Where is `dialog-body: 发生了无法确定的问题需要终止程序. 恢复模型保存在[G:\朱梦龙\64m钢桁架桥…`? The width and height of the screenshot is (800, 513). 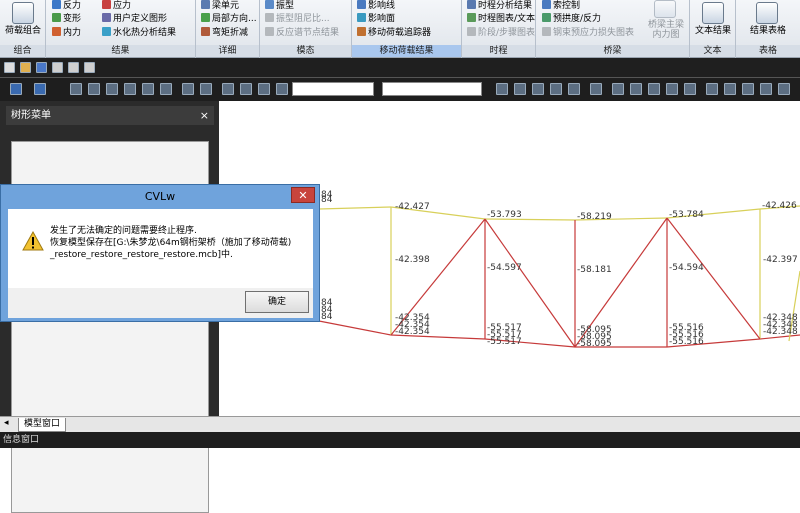 dialog-body: 发生了无法确定的问题需要终止程序. 恢复模型保存在[G:\朱梦龙\64m钢桁架桥… is located at coordinates (160, 248).